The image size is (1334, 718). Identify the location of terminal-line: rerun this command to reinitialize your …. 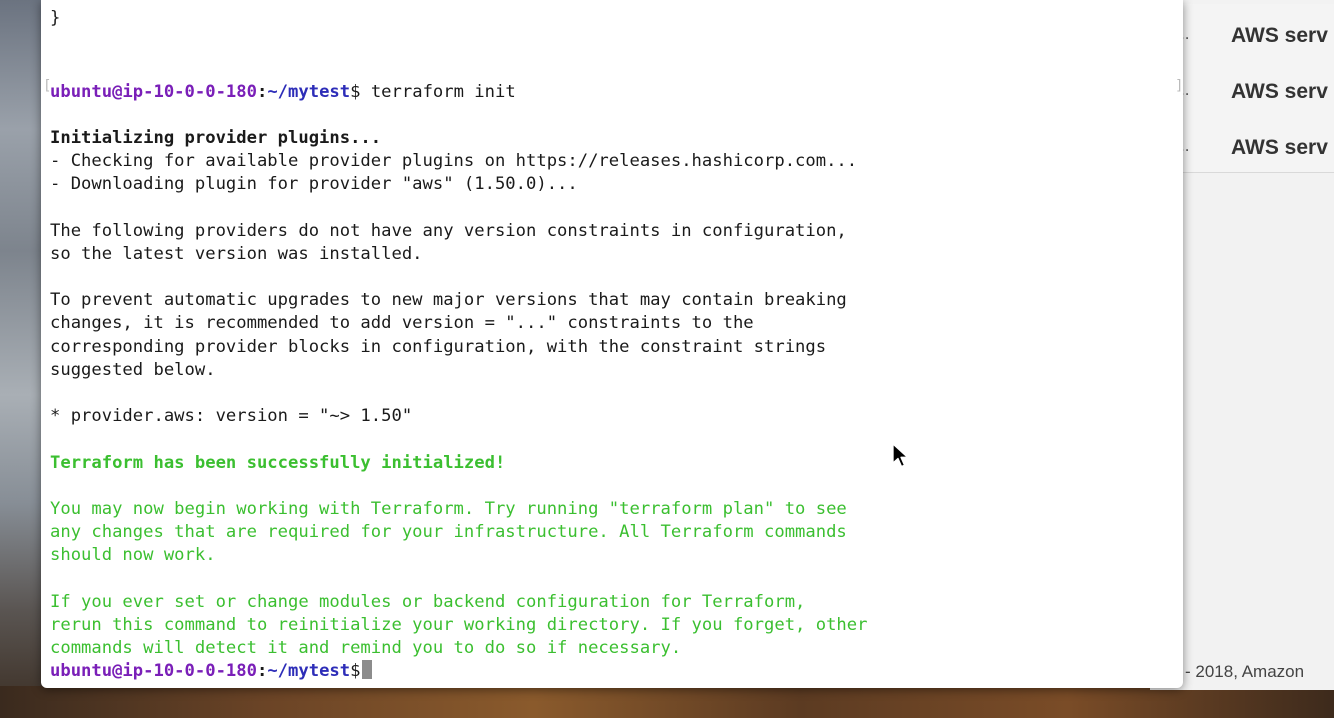
(459, 624).